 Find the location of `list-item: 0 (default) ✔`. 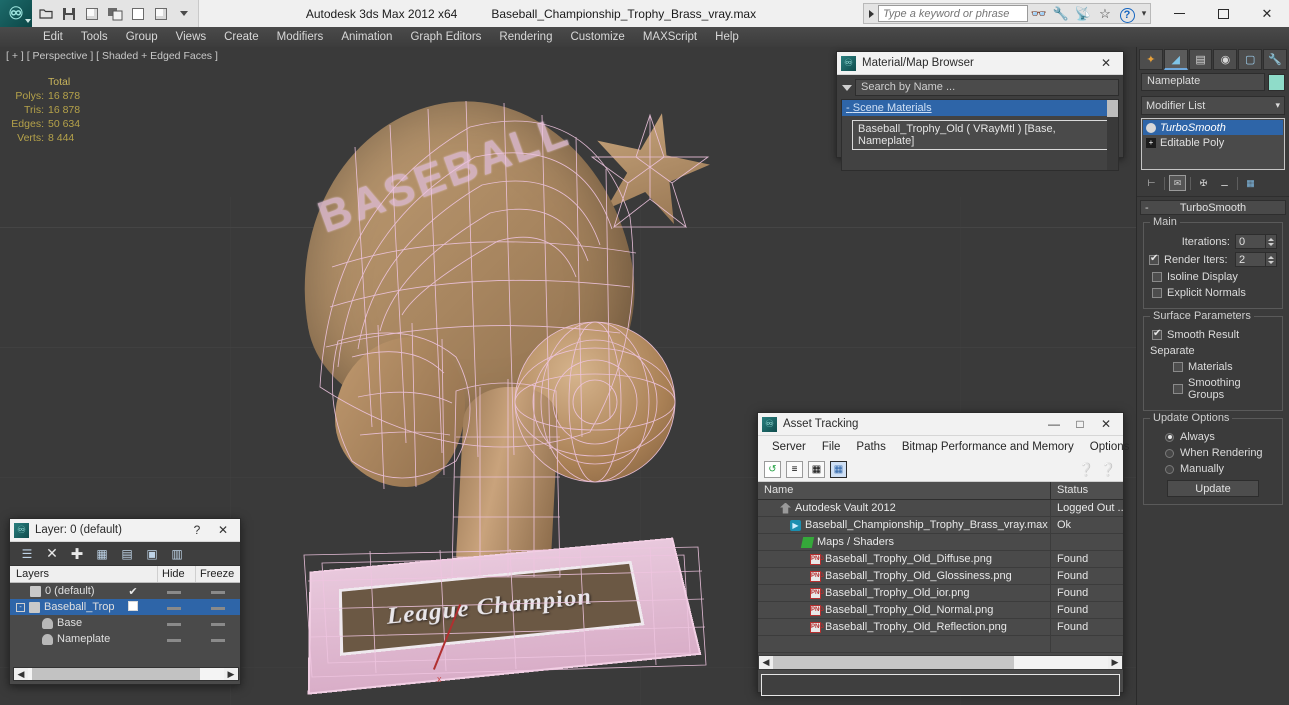

list-item: 0 (default) ✔ is located at coordinates (125, 591).